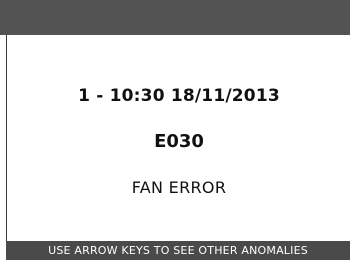  What do you see at coordinates (179, 96) in the screenshot?
I see `anomaly-timestamp: 1 - 10:30 18/11/2013` at bounding box center [179, 96].